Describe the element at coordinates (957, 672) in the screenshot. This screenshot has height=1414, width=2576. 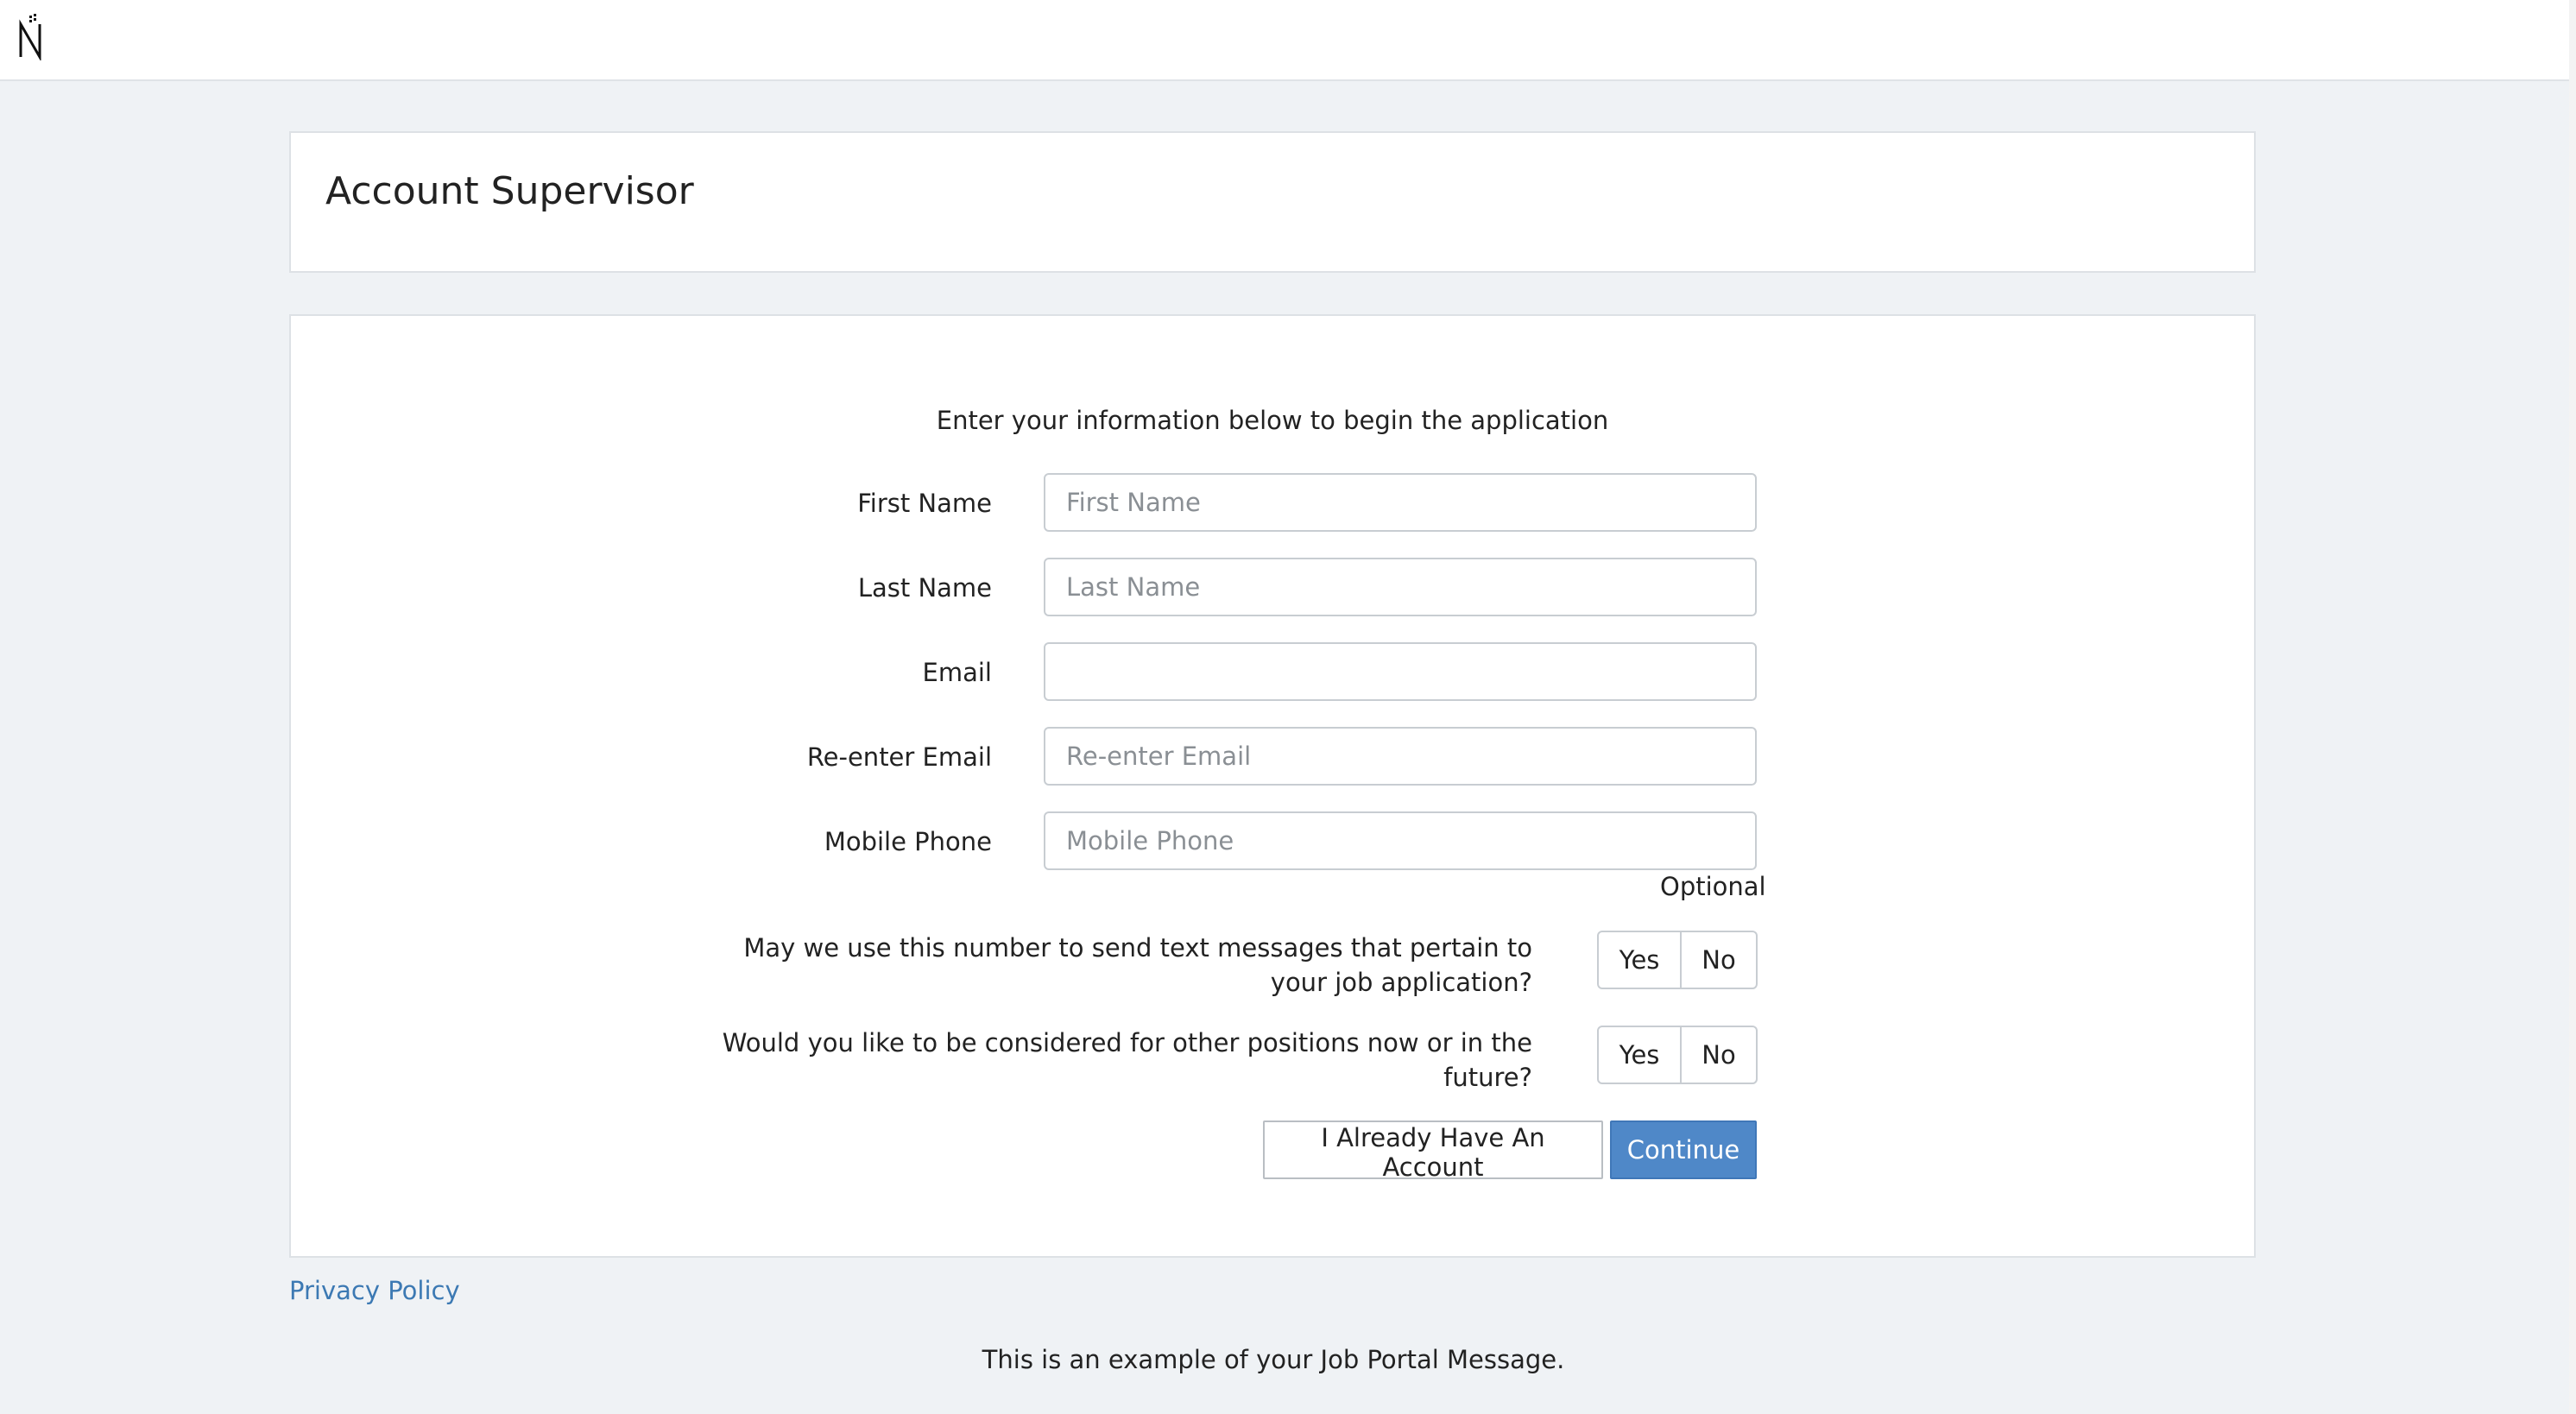
I see `email-label: Email` at that location.